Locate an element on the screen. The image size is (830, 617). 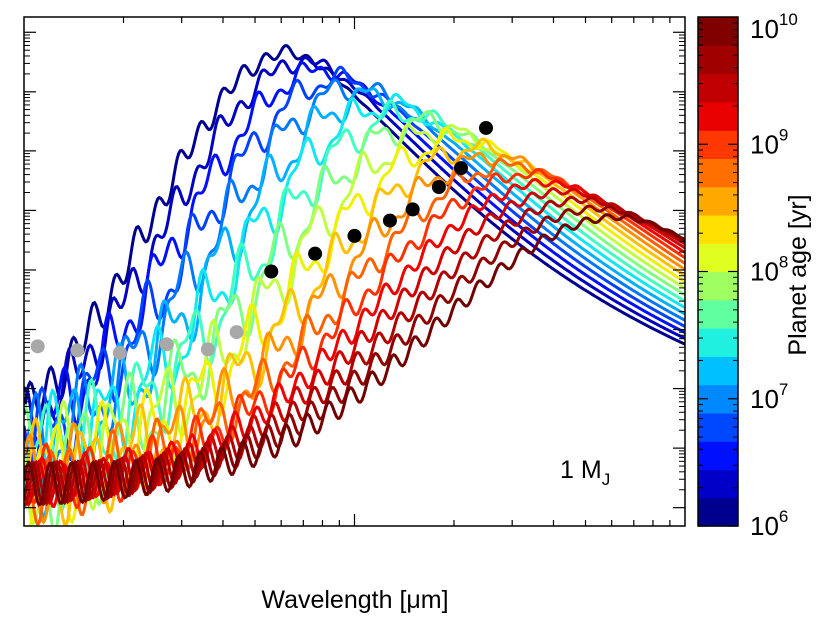
colorbar is located at coordinates (718, 271).